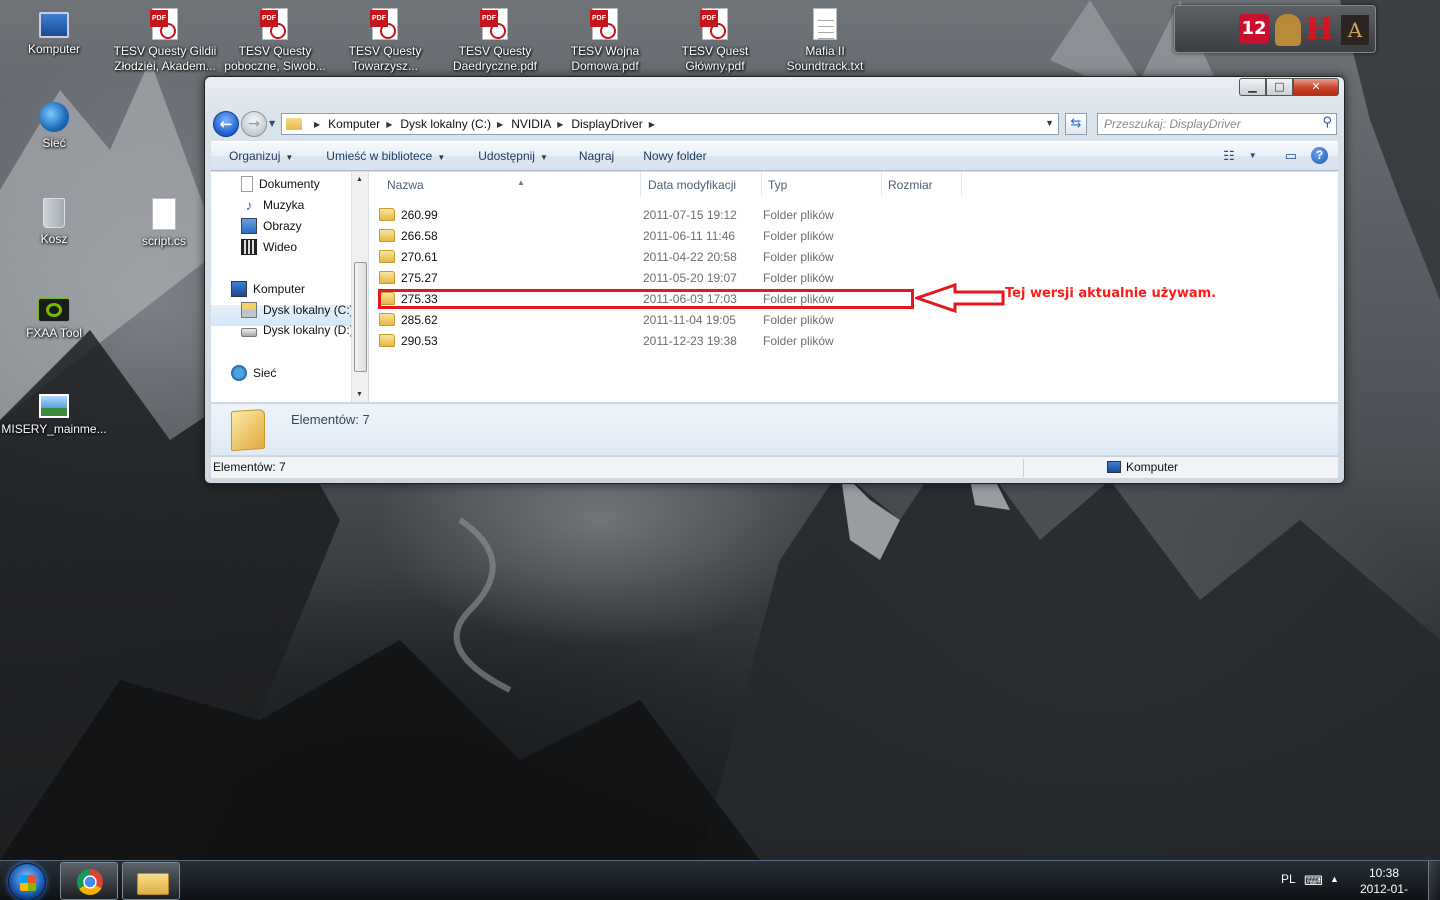 This screenshot has width=1440, height=900. What do you see at coordinates (822, 184) in the screenshot?
I see `column-header-type: Typ` at bounding box center [822, 184].